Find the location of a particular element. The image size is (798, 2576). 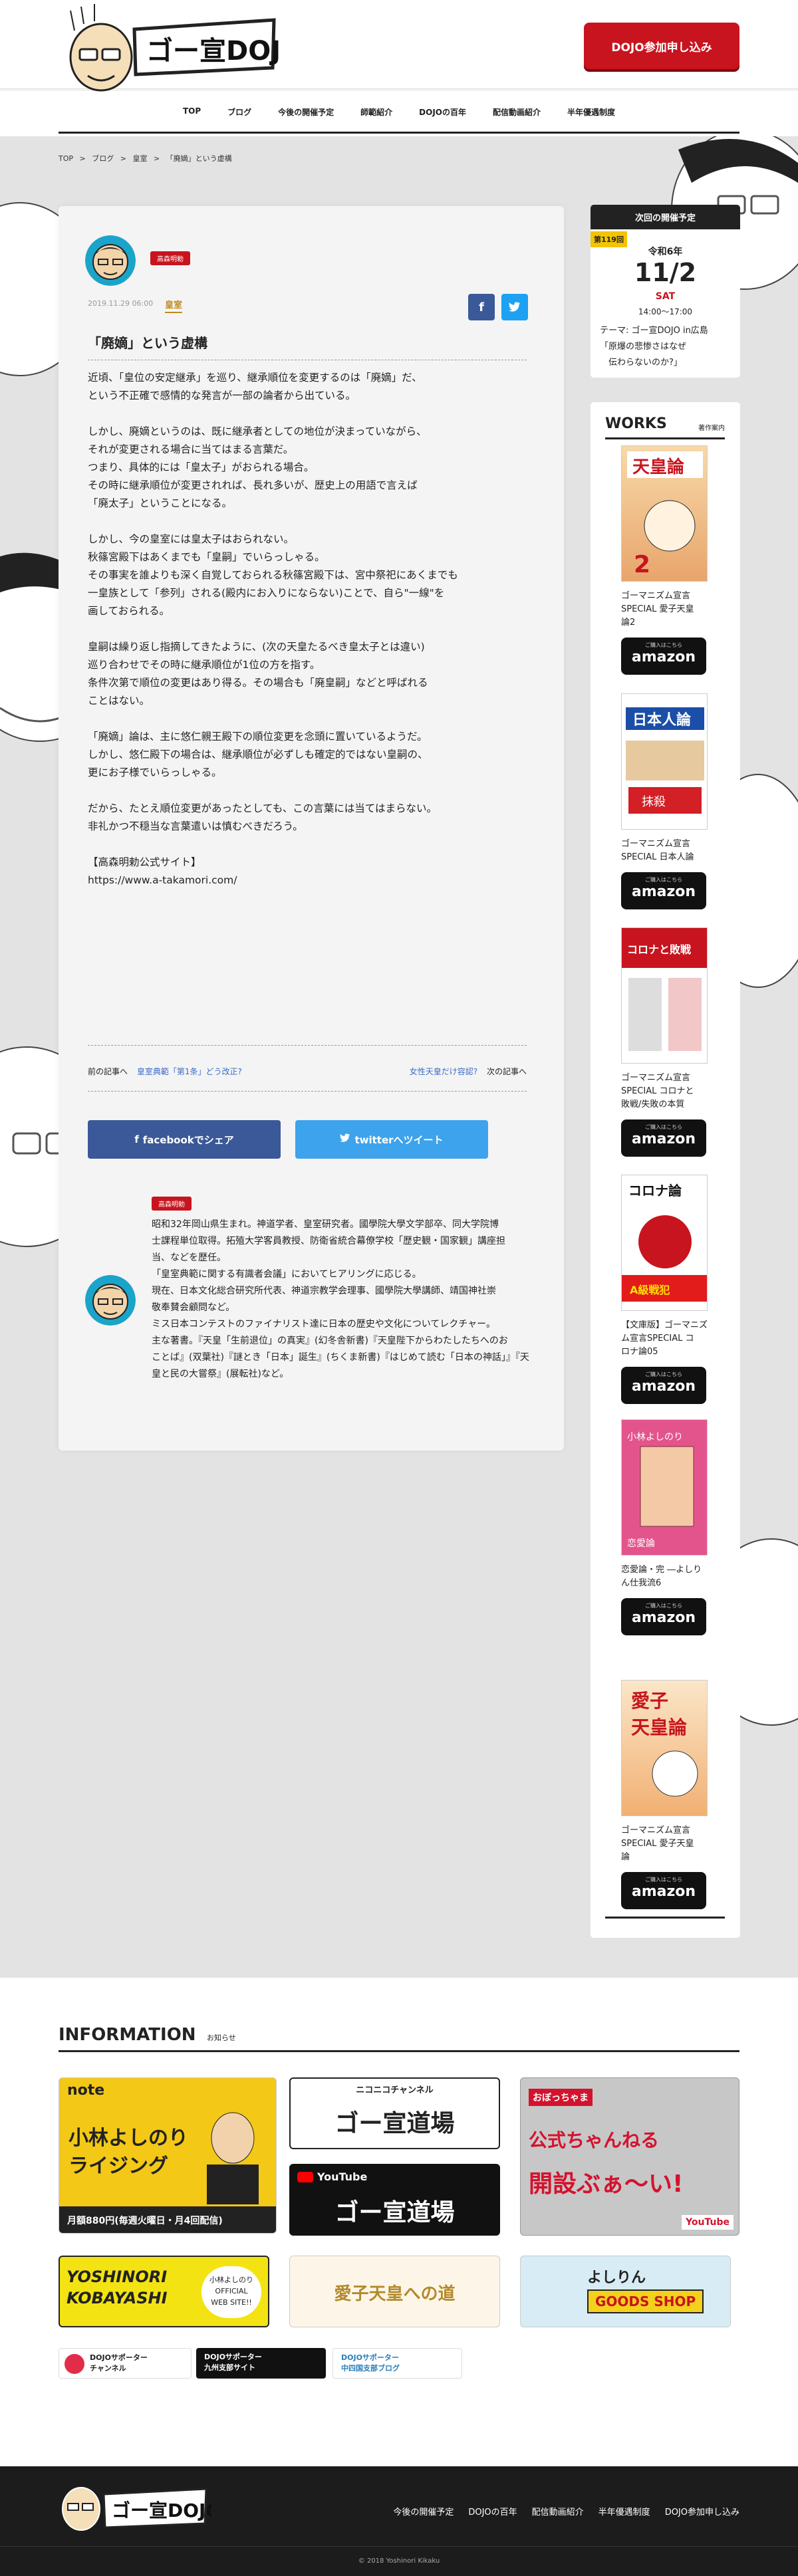

book-cover: 小林よしのり 恋愛論 is located at coordinates (664, 1487).